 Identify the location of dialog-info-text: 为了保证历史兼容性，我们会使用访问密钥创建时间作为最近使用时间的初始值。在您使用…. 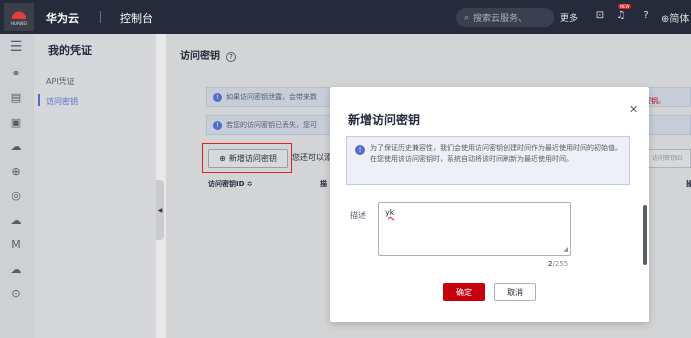
(496, 153).